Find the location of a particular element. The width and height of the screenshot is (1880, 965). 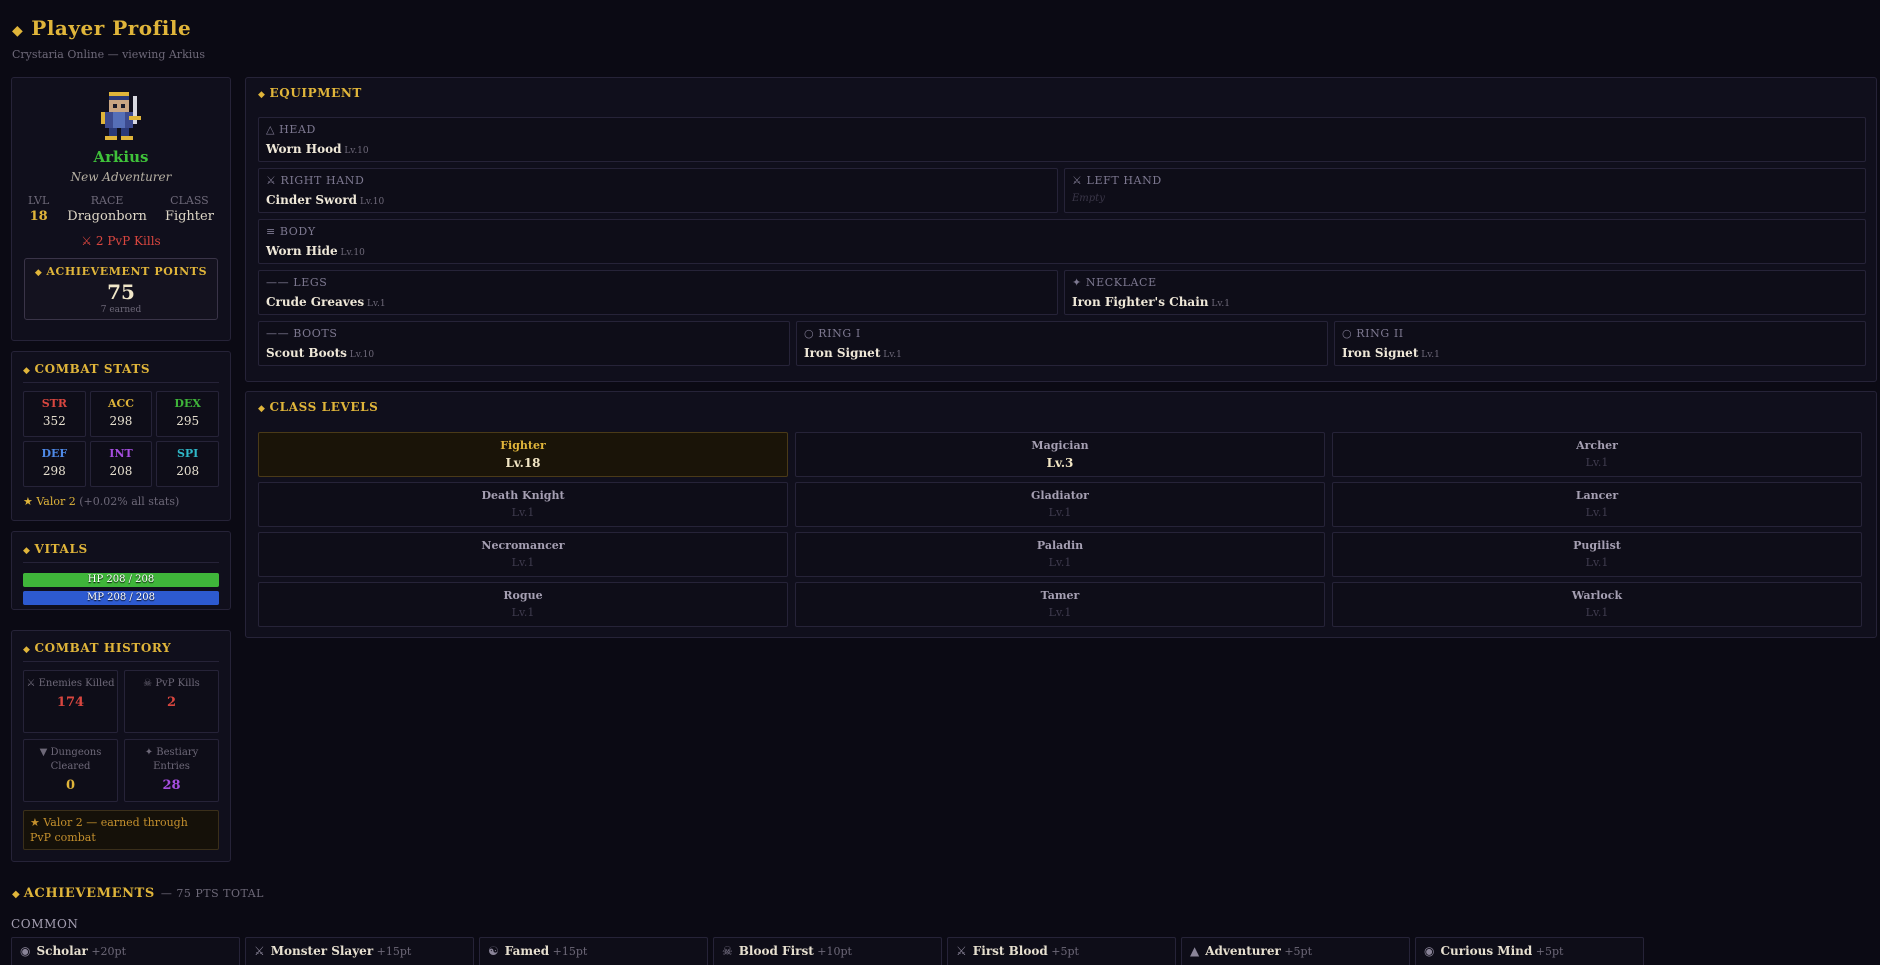

level-value: 18 is located at coordinates (38, 216).